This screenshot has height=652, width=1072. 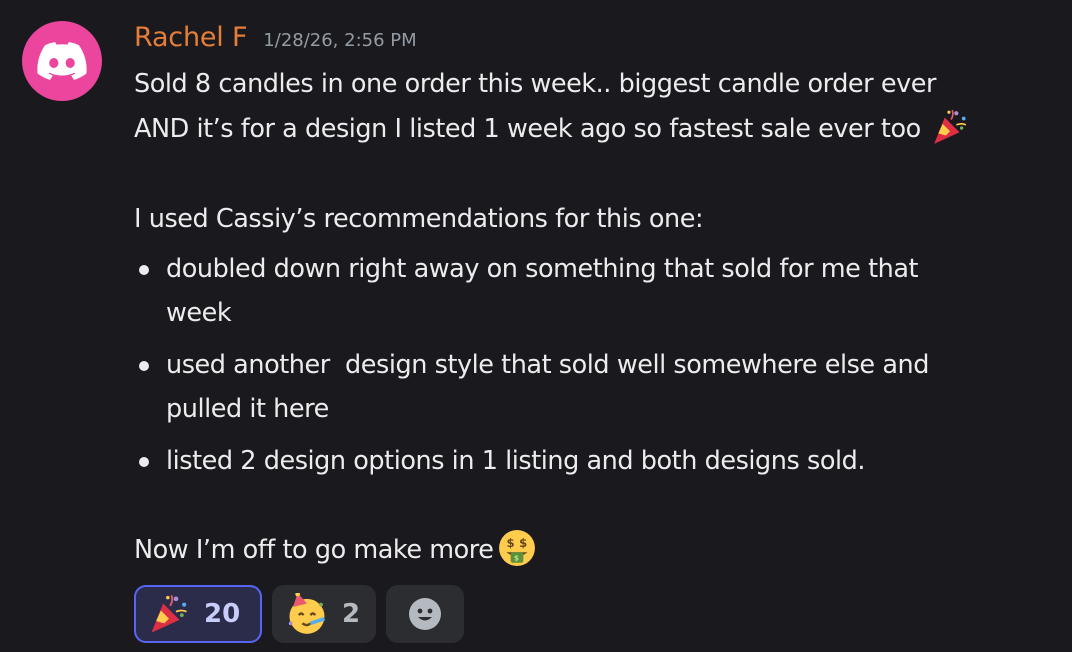 I want to click on partying-face-icon, so click(x=307, y=613).